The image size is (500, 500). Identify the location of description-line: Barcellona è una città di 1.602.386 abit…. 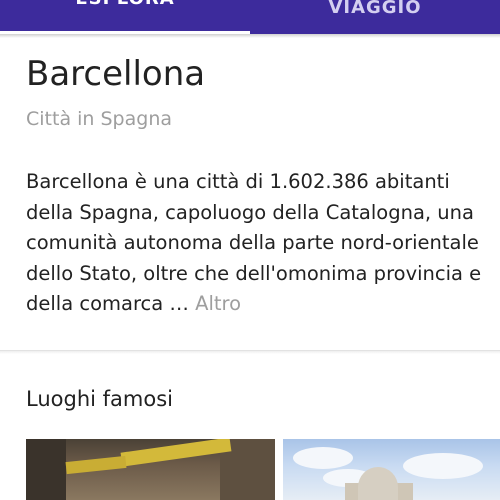
(238, 181).